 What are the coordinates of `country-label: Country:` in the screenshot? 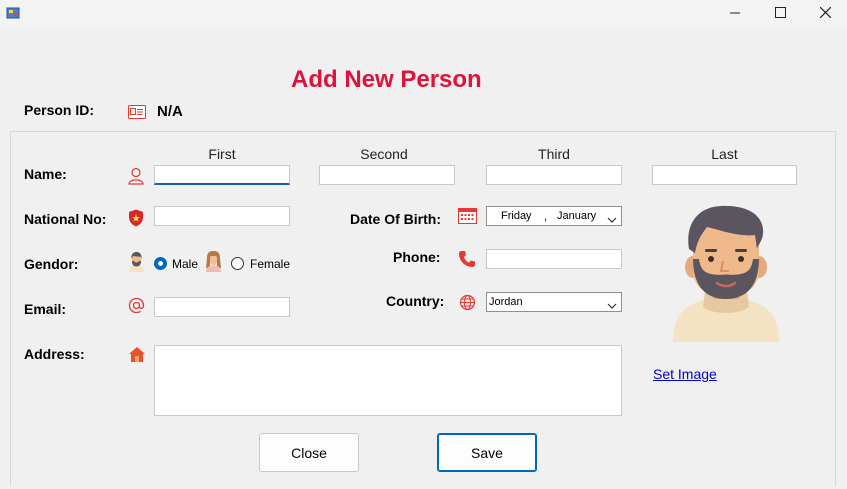 It's located at (415, 301).